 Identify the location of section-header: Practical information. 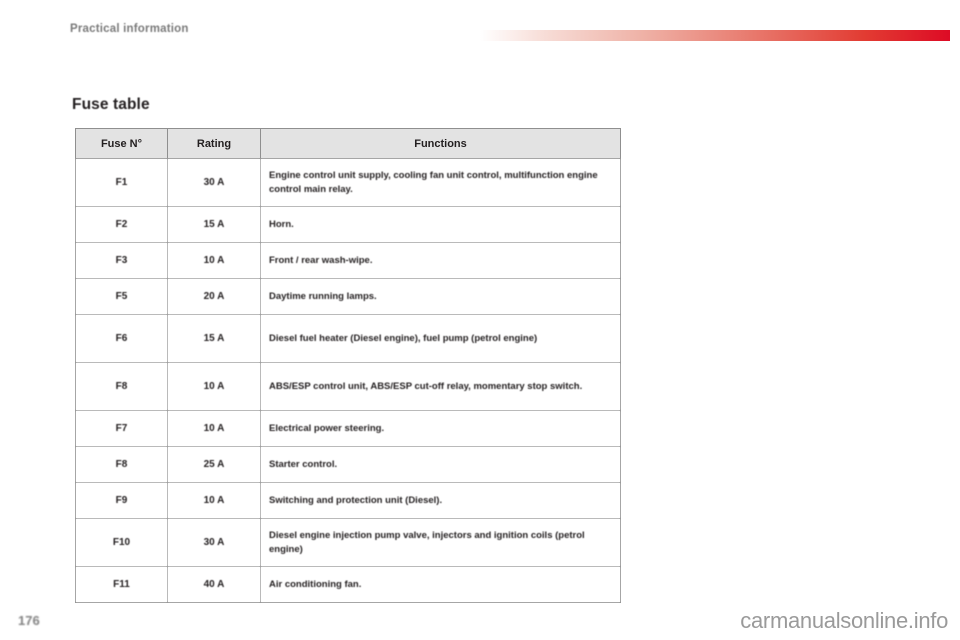
(129, 29).